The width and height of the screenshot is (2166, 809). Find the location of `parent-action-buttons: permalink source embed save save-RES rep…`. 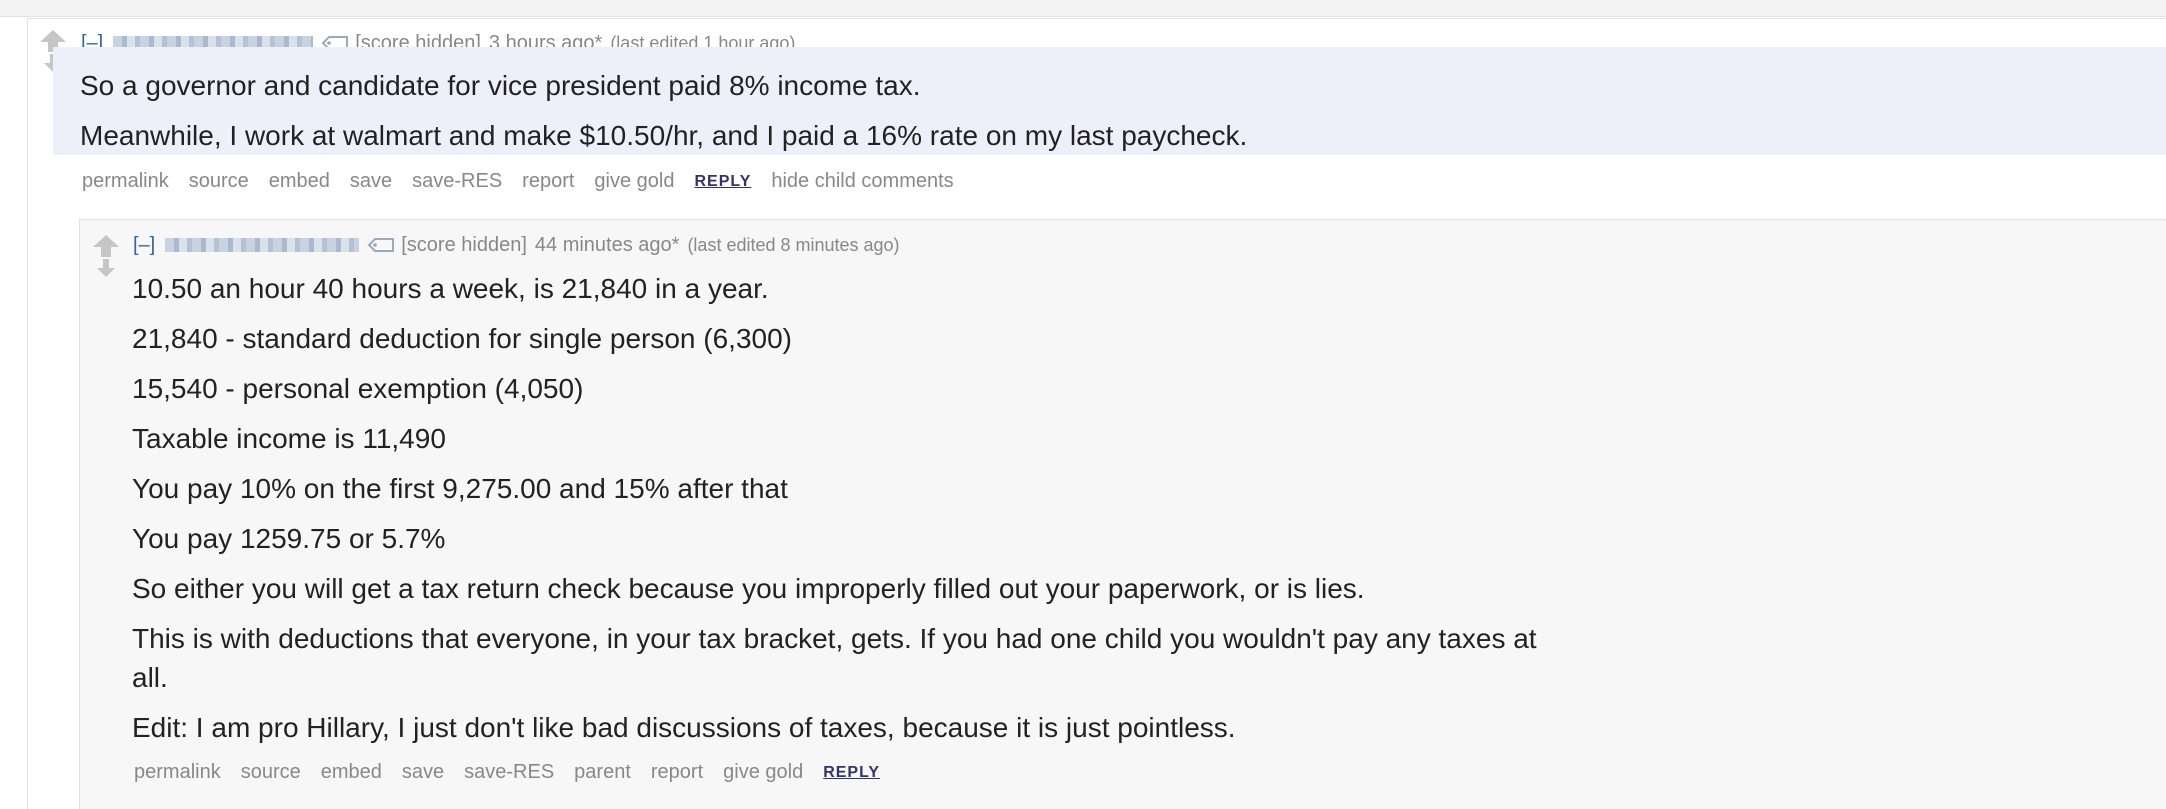

parent-action-buttons: permalink source embed save save-RES rep… is located at coordinates (528, 181).